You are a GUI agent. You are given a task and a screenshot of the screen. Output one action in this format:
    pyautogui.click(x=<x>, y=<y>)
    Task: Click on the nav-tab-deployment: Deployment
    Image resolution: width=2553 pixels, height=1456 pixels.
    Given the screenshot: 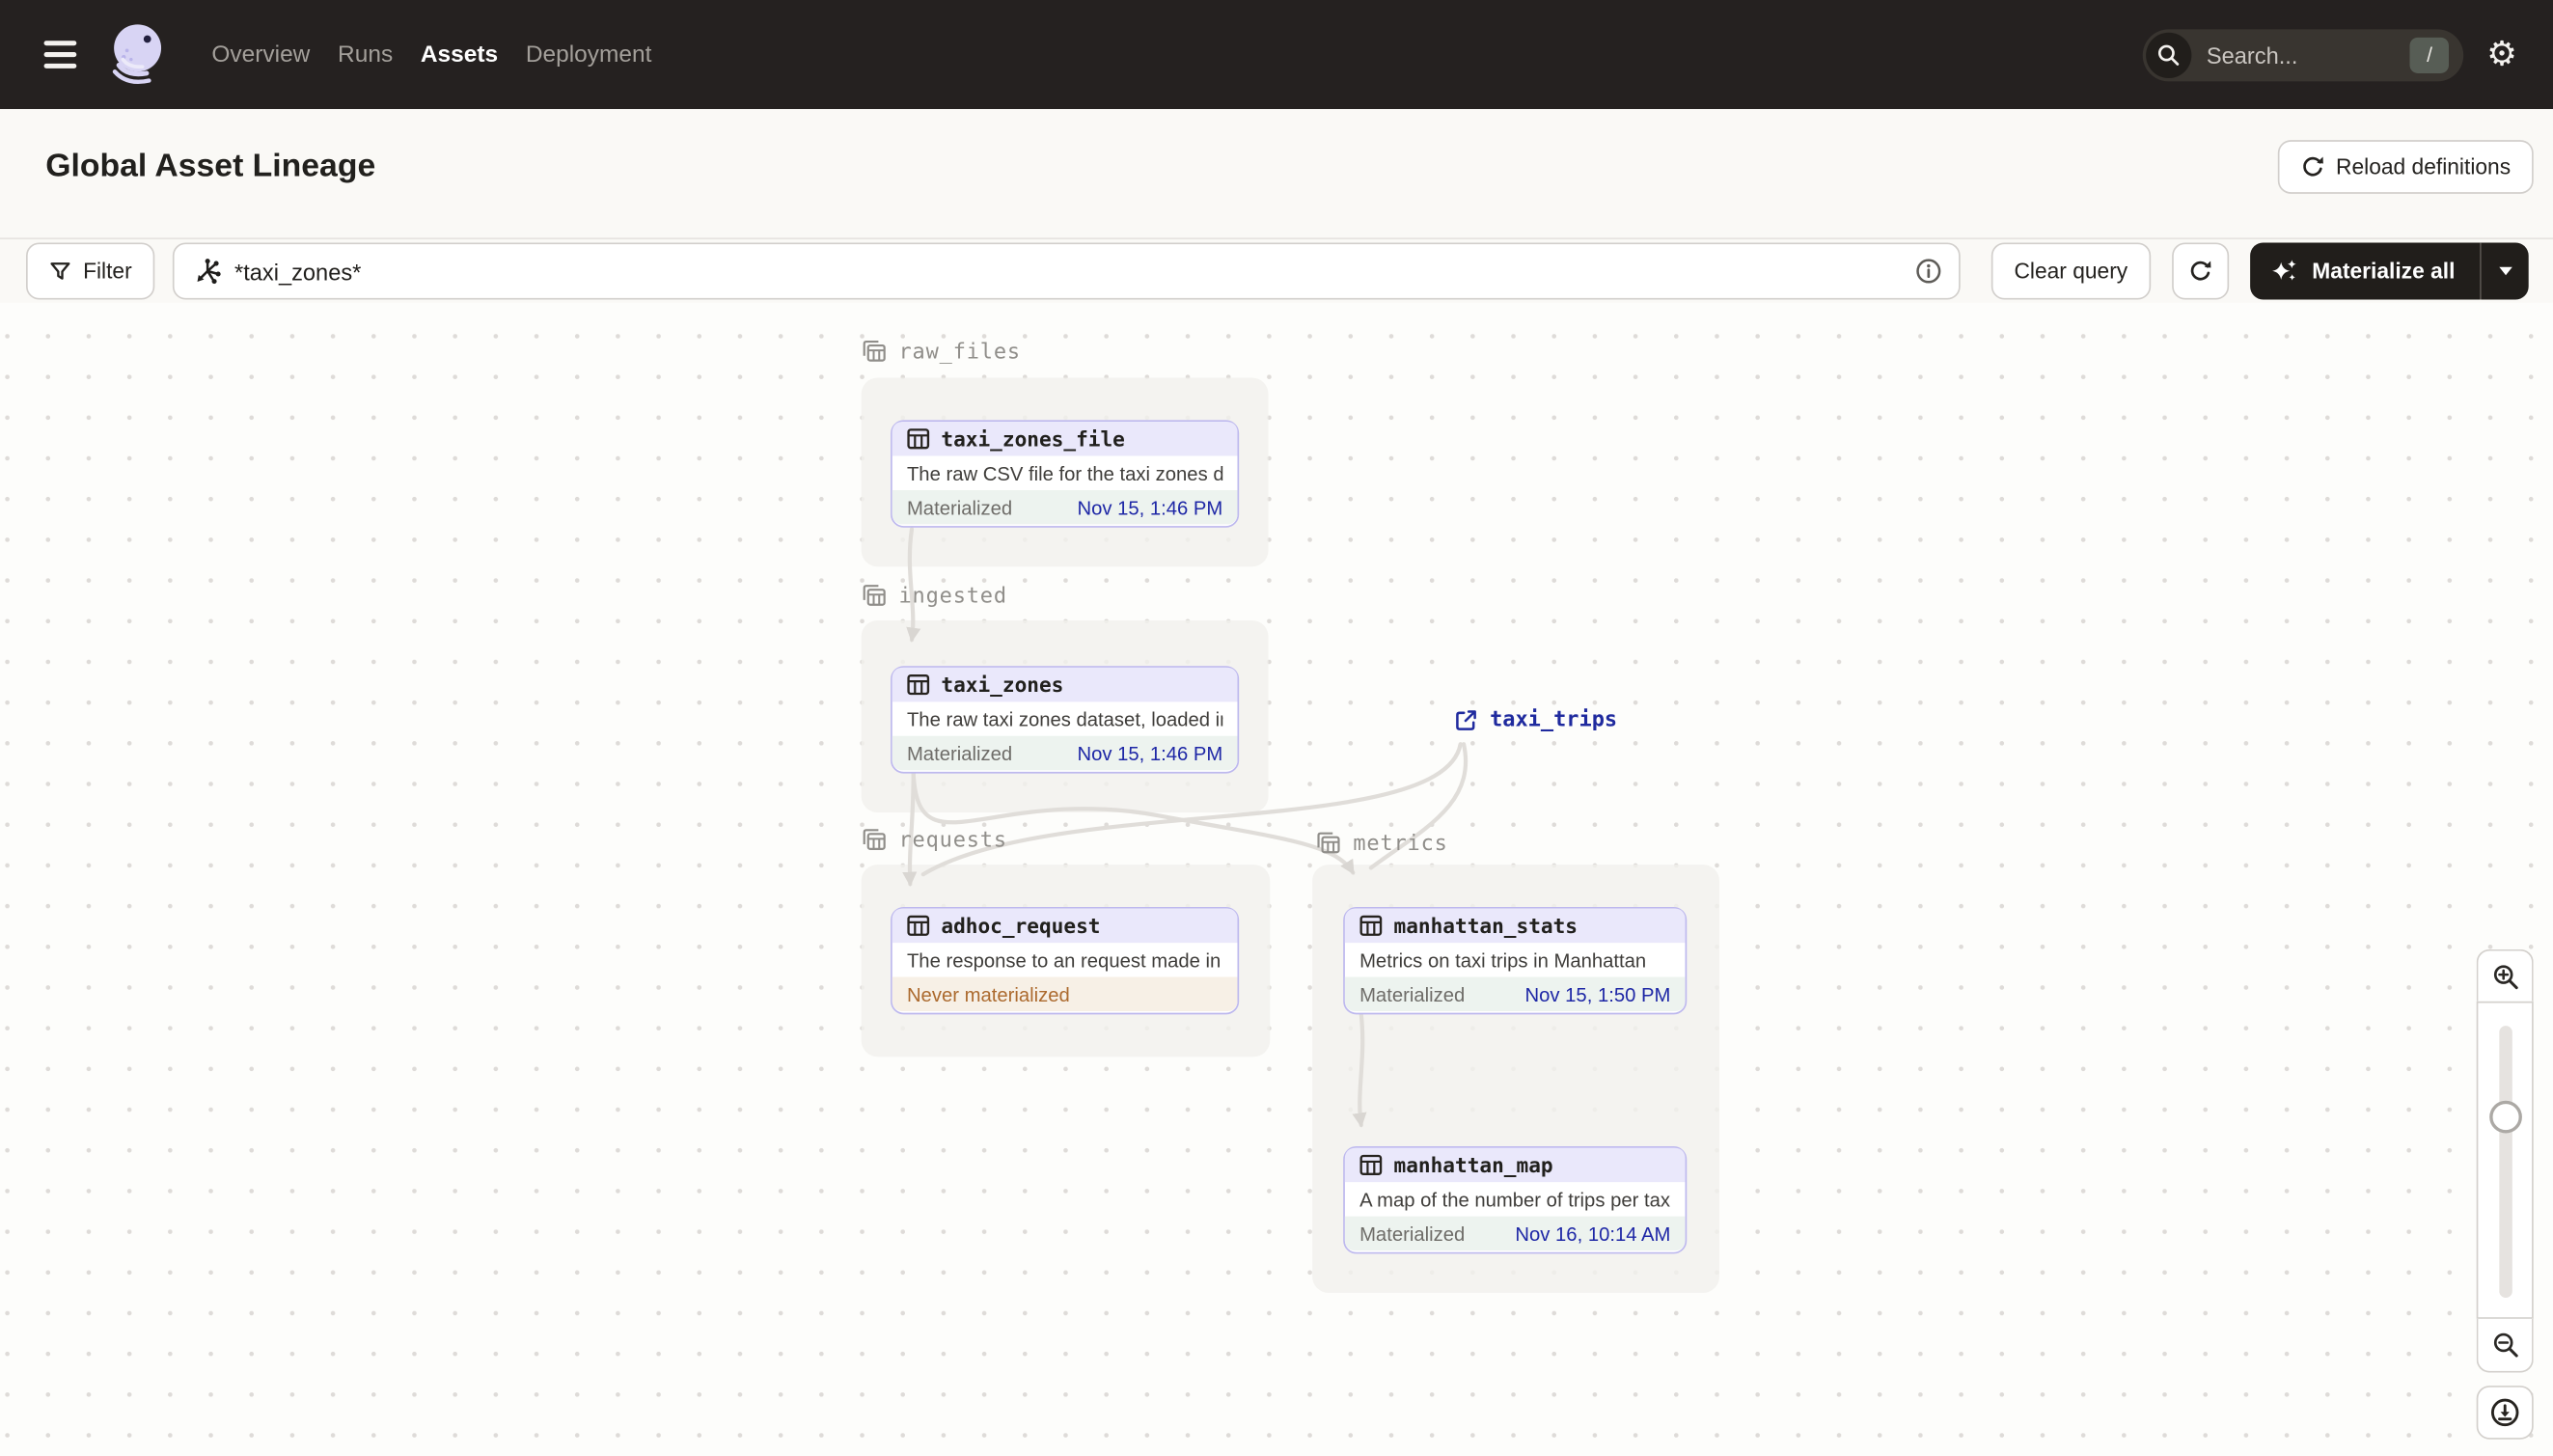 What is the action you would take?
    pyautogui.click(x=589, y=55)
    